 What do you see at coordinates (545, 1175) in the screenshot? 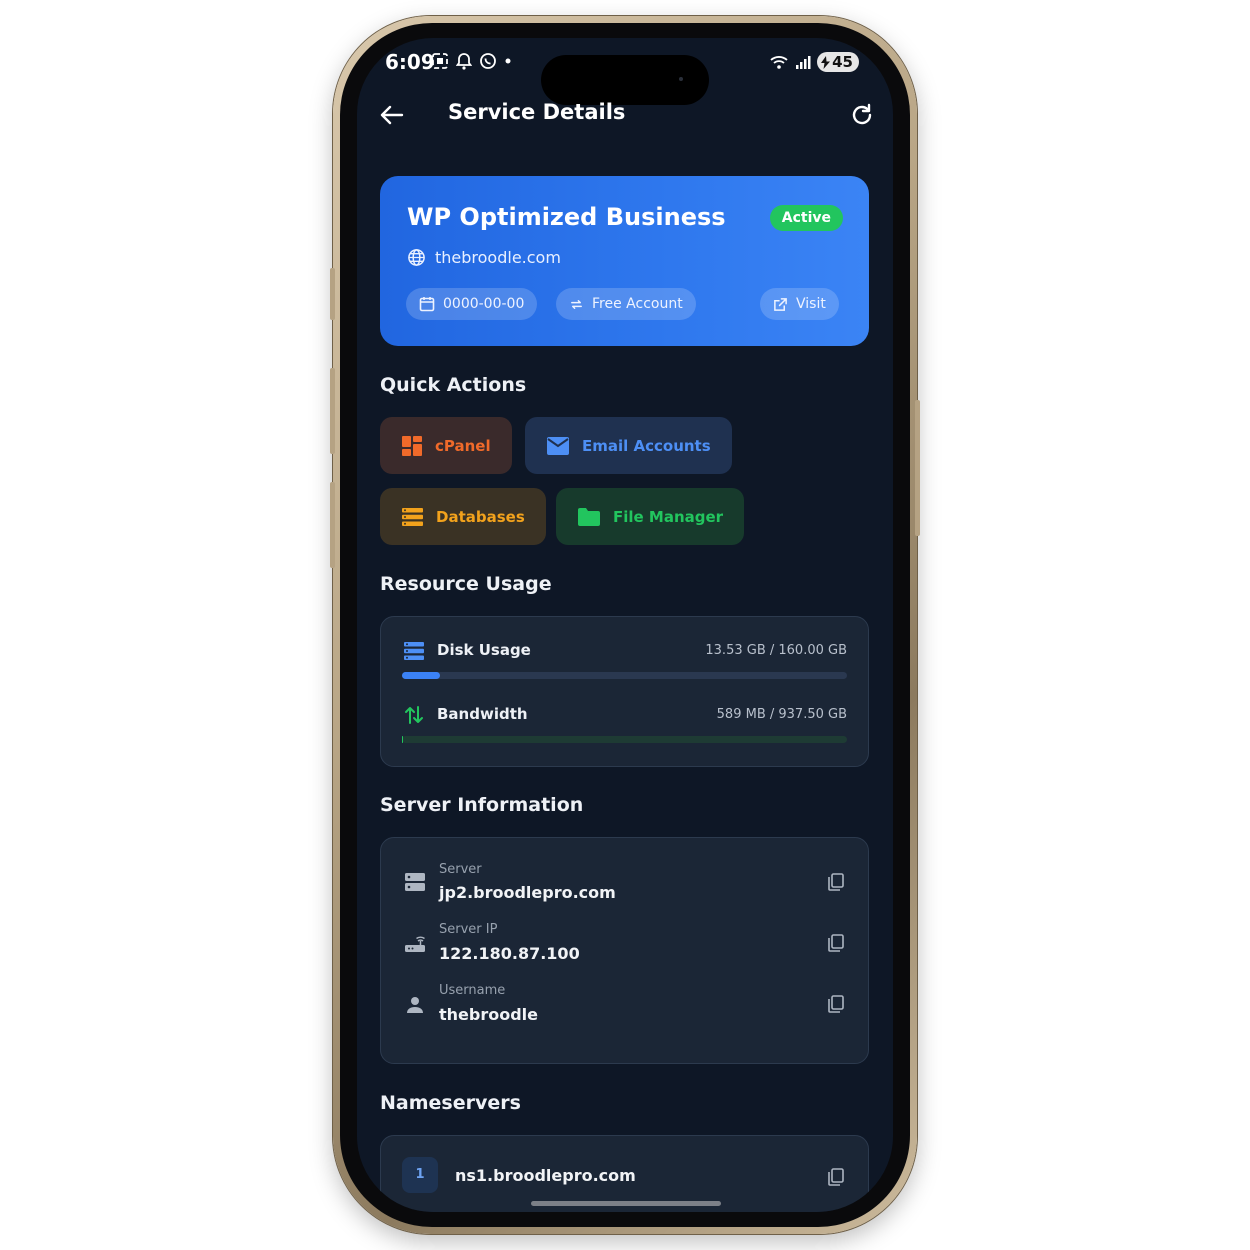
I see `nameserver-value: ns1.broodlepro.com` at bounding box center [545, 1175].